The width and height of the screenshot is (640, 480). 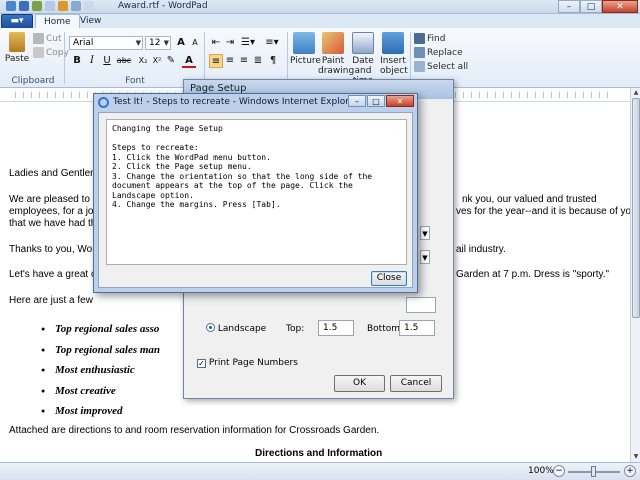 I want to click on list-item: Most creative, so click(x=78, y=391).